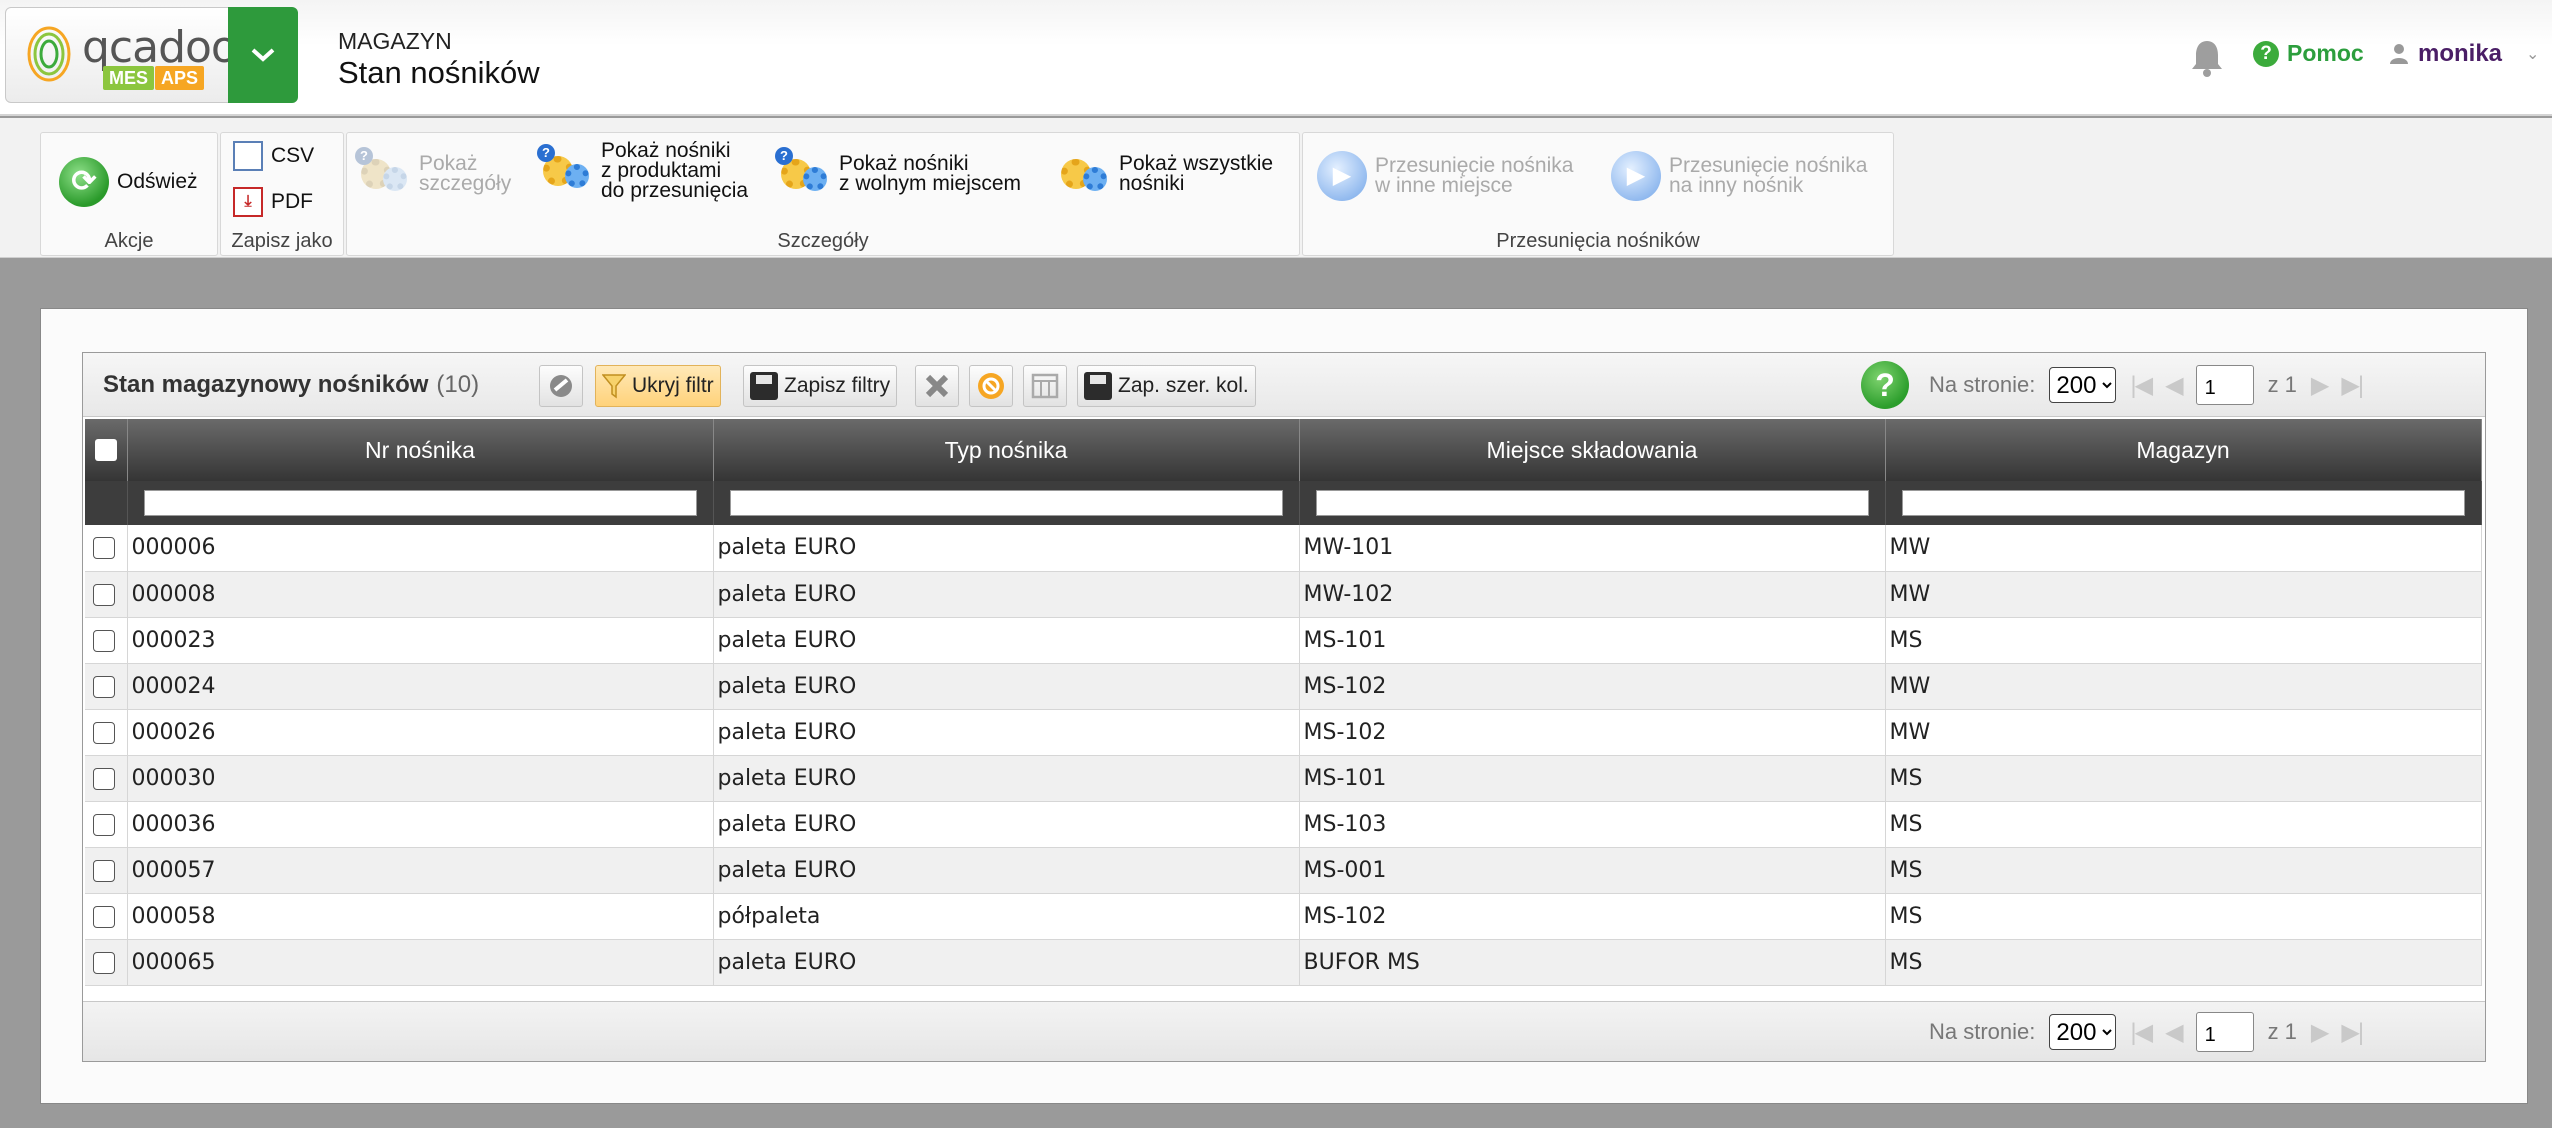 The height and width of the screenshot is (1128, 2552). Describe the element at coordinates (273, 202) in the screenshot. I see `export-pdf-button: ⤓ PDF` at that location.